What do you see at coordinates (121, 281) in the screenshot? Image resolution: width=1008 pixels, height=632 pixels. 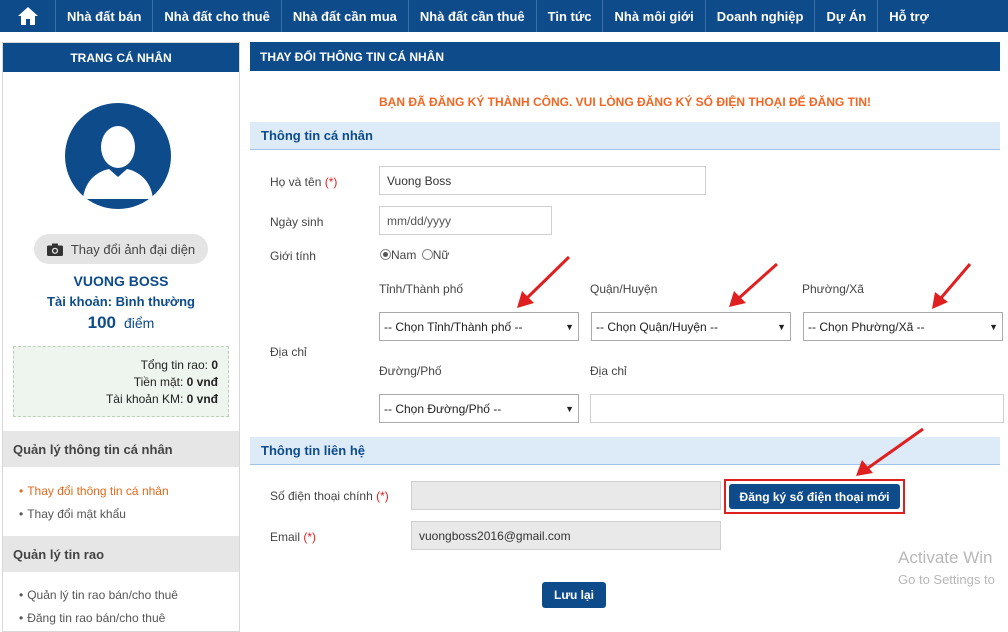 I see `user-name: VUONG BOSS` at bounding box center [121, 281].